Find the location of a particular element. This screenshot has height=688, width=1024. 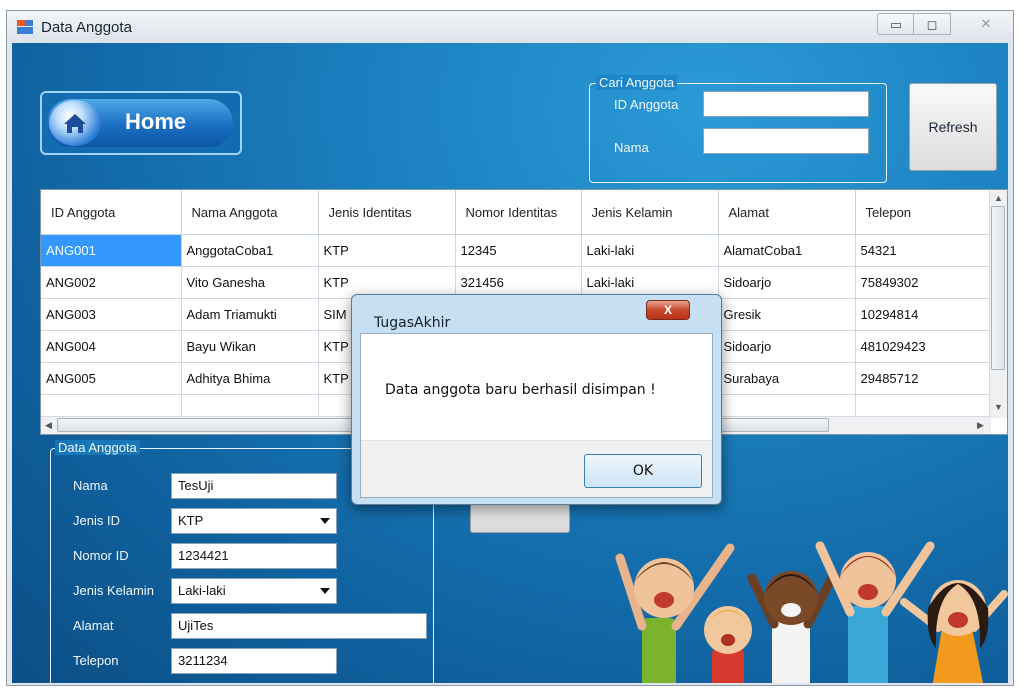

home-icon is located at coordinates (75, 123).